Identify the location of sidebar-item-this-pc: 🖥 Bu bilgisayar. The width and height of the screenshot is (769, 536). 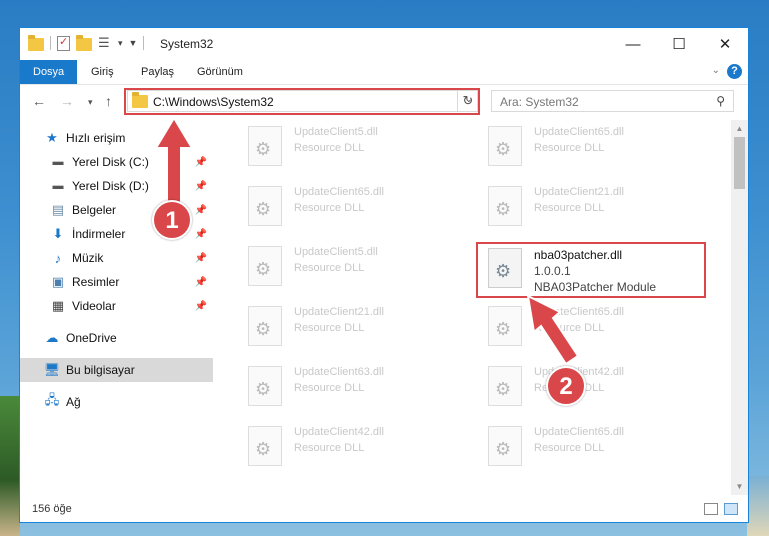
(116, 370).